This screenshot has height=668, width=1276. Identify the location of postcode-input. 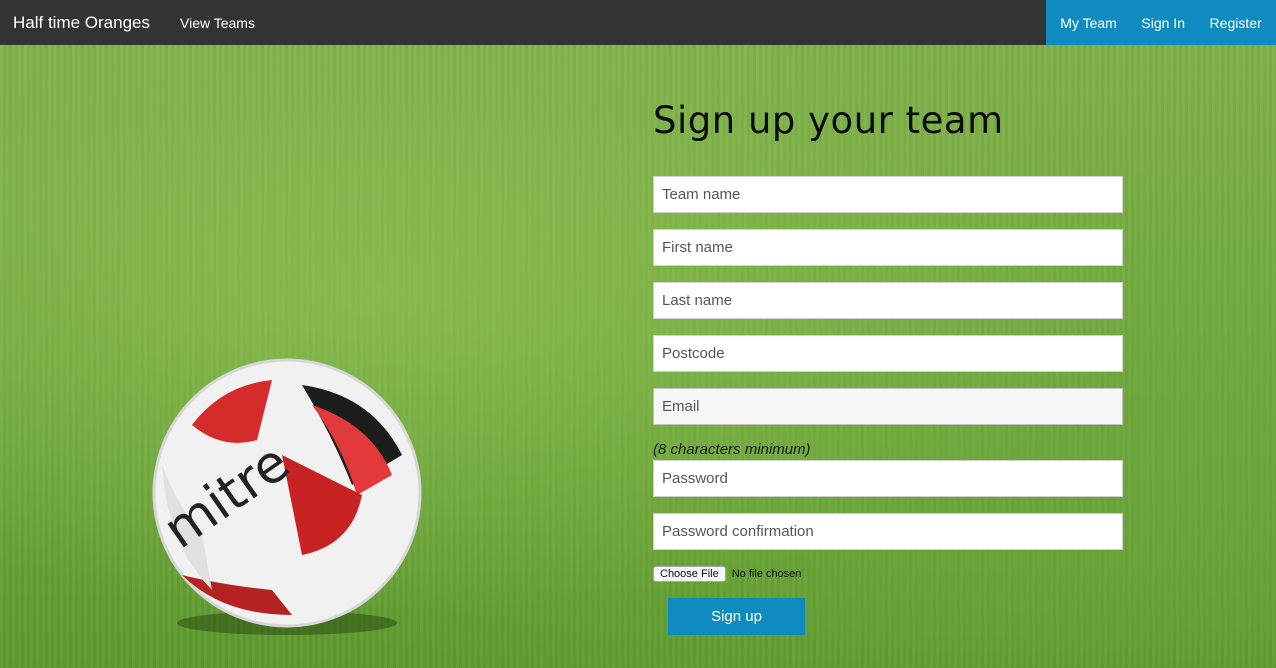
(888, 353).